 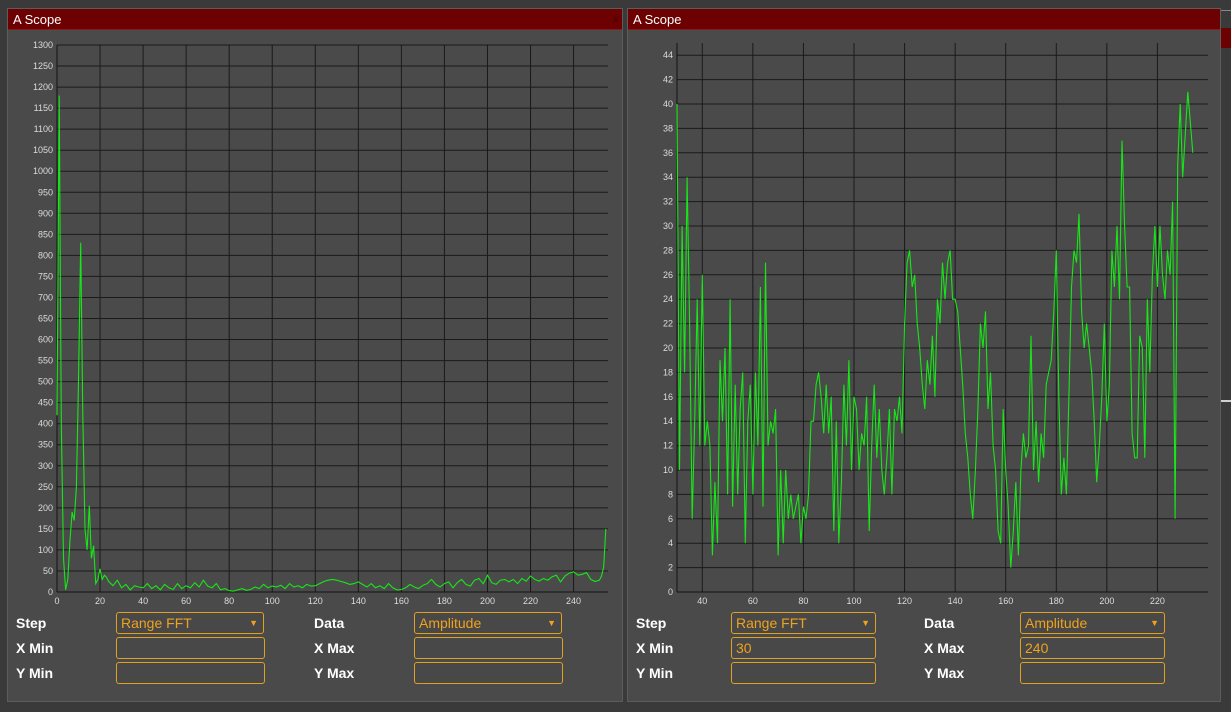 I want to click on y-tick-label: 1050, so click(x=43, y=150).